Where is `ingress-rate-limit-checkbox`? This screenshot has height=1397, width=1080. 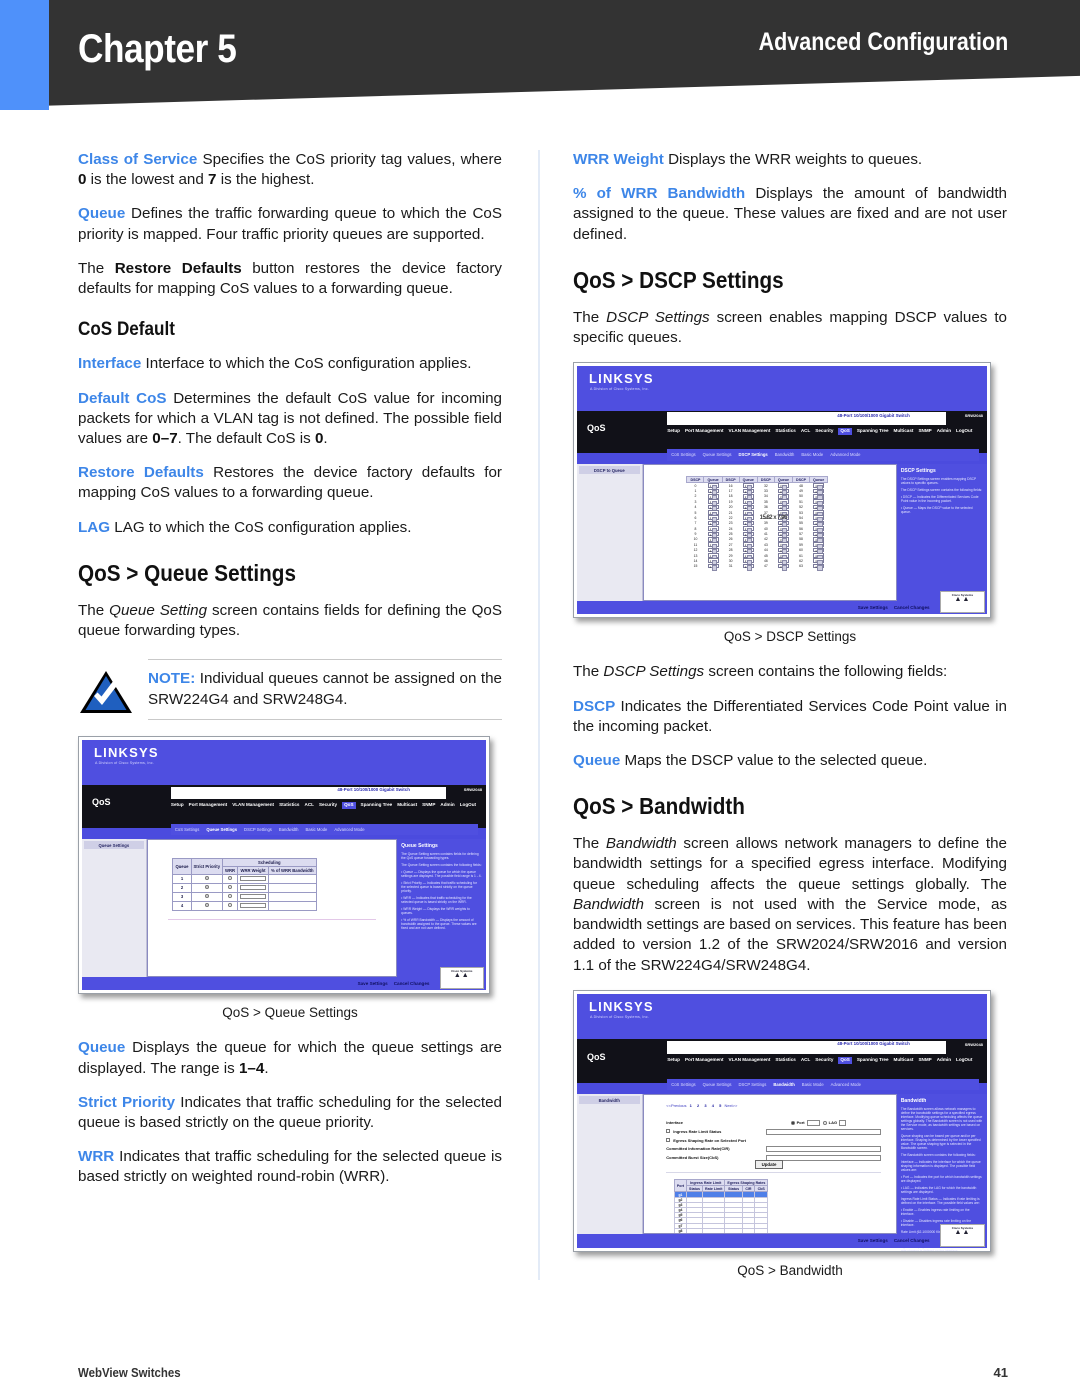
ingress-rate-limit-checkbox is located at coordinates (668, 1131).